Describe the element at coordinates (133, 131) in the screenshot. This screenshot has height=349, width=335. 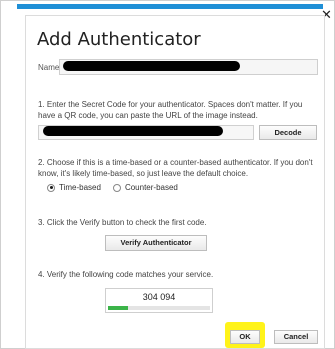
I see `redacted-secret-value` at that location.